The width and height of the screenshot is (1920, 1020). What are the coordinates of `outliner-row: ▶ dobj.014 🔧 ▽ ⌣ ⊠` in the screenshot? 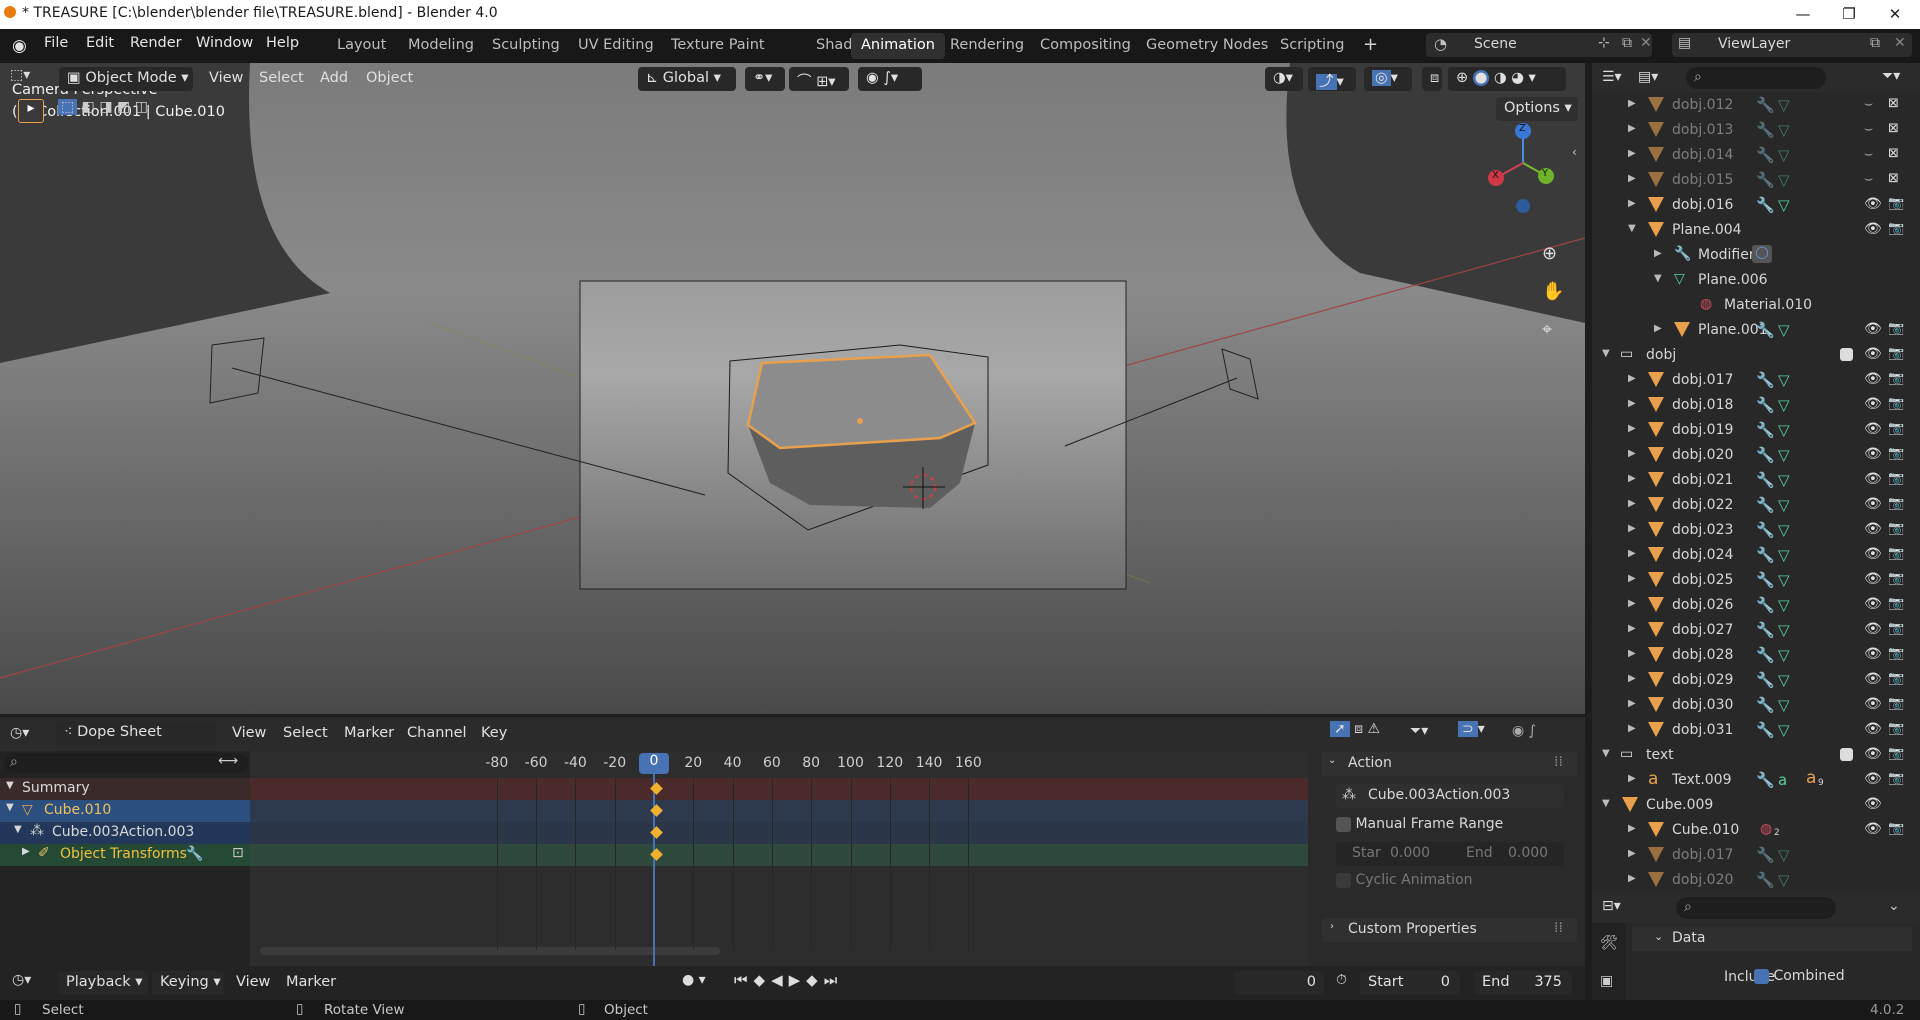 It's located at (1756, 155).